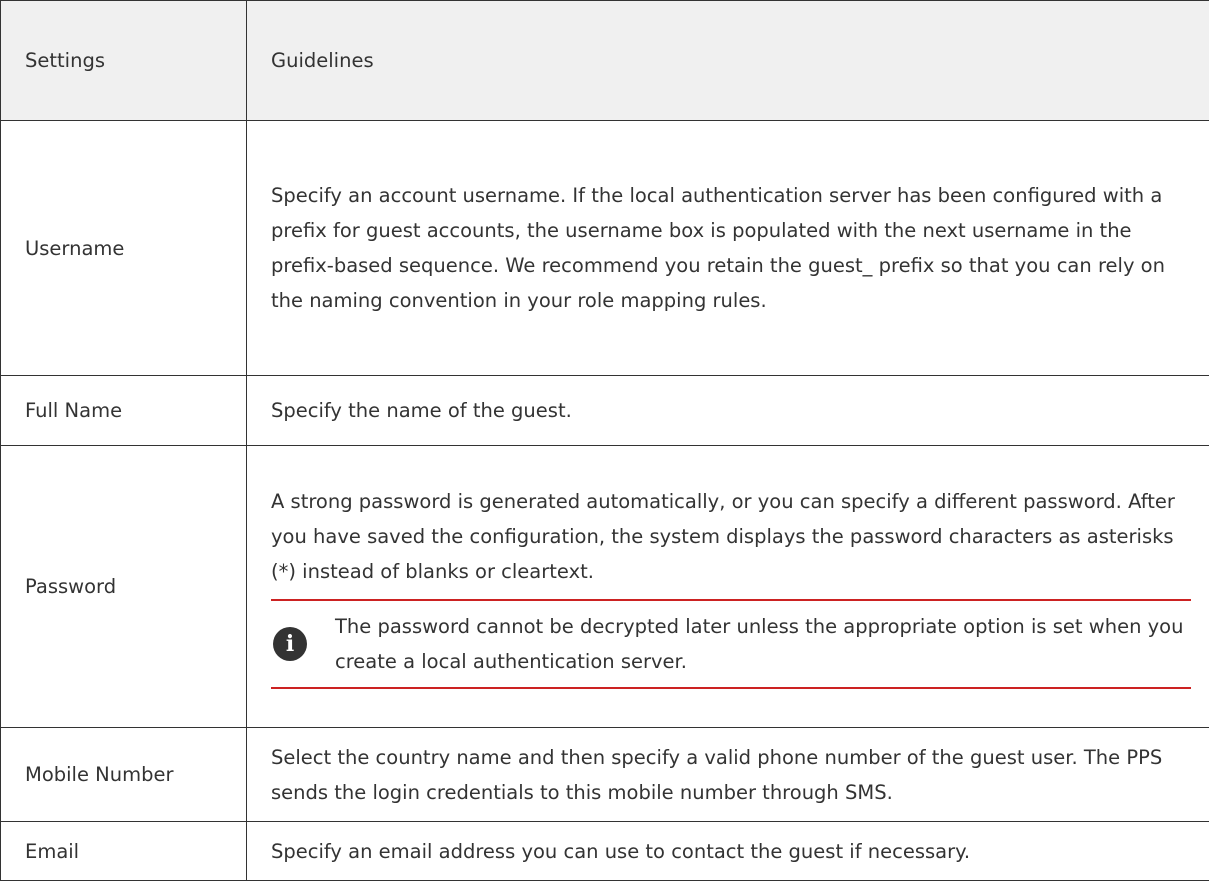 The height and width of the screenshot is (881, 1209). I want to click on table-header-row: Settings Guidelines, so click(605, 61).